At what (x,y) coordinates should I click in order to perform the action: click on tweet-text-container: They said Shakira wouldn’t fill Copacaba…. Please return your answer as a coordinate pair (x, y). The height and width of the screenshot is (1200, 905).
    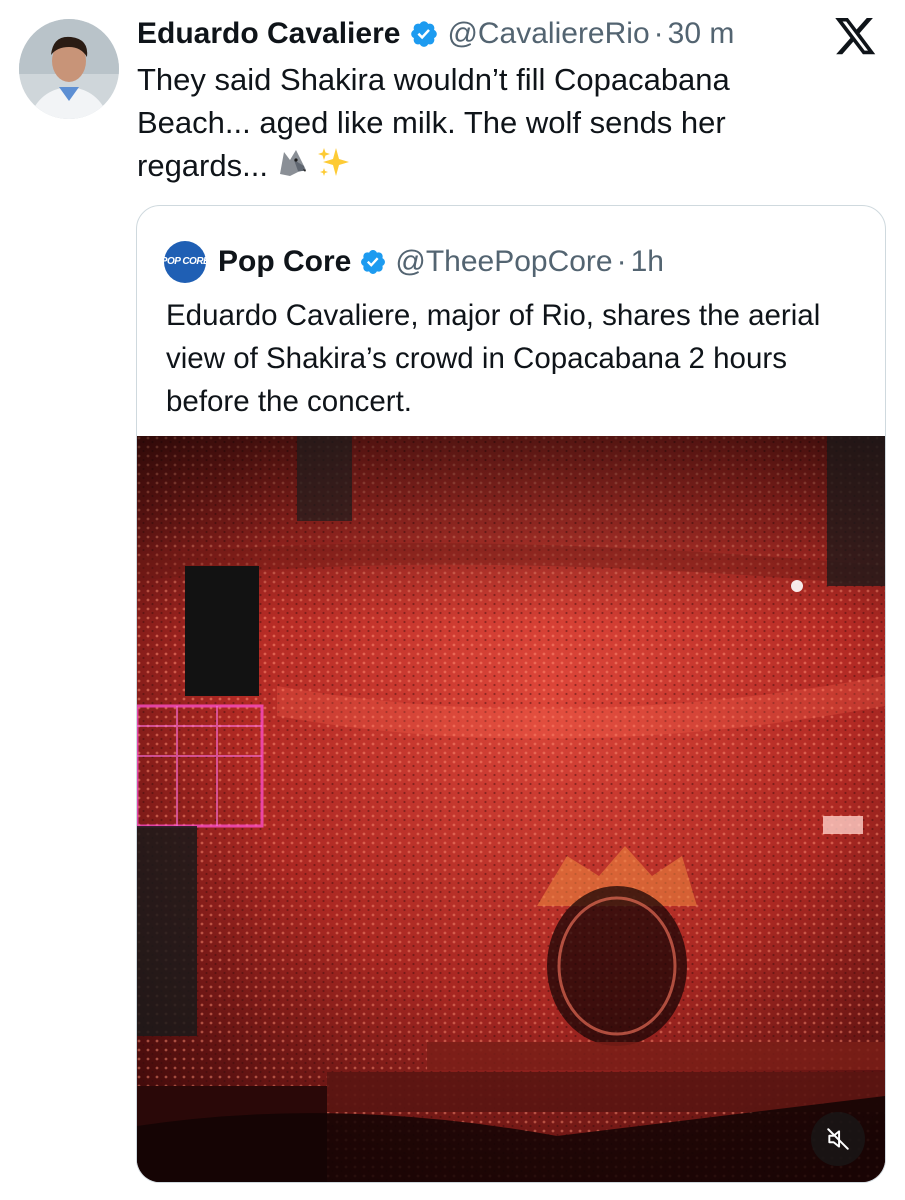
    Looking at the image, I should click on (487, 122).